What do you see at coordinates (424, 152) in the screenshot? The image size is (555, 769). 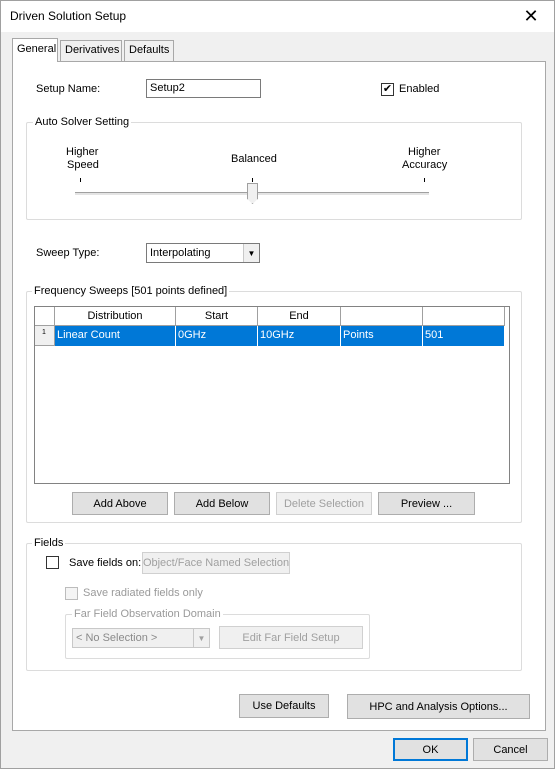 I see `higher-accuracy-label-line1: Higher` at bounding box center [424, 152].